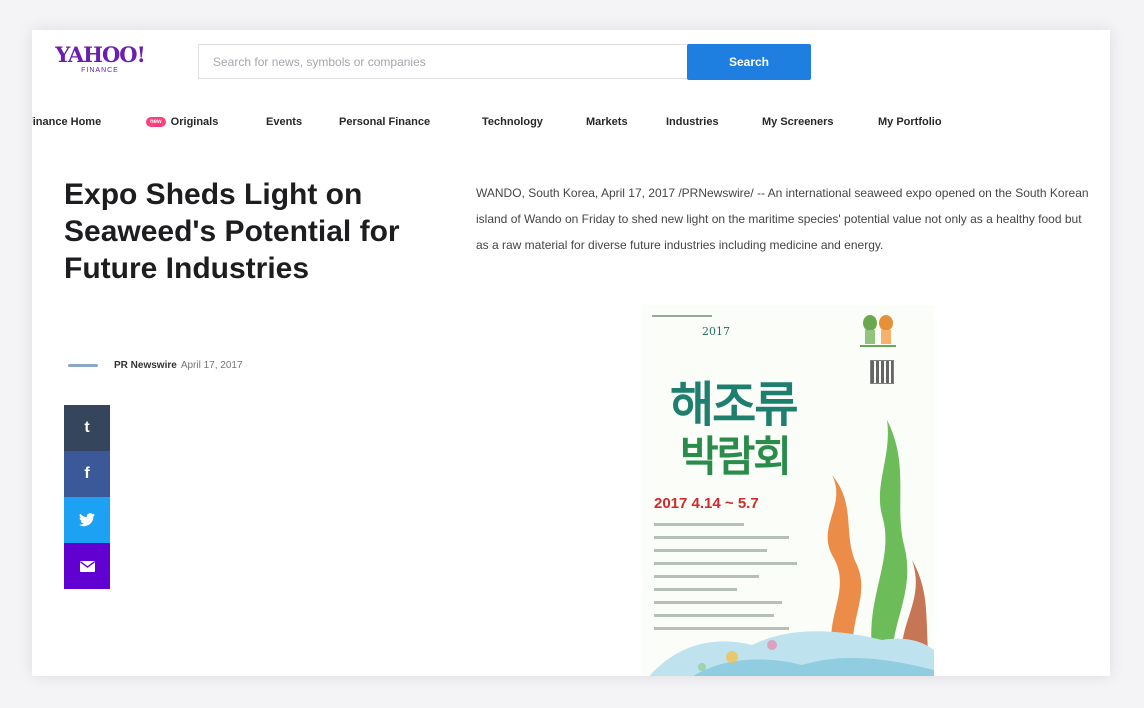 This screenshot has height=708, width=1144. Describe the element at coordinates (194, 122) in the screenshot. I see `nav-item-label: Originals` at that location.